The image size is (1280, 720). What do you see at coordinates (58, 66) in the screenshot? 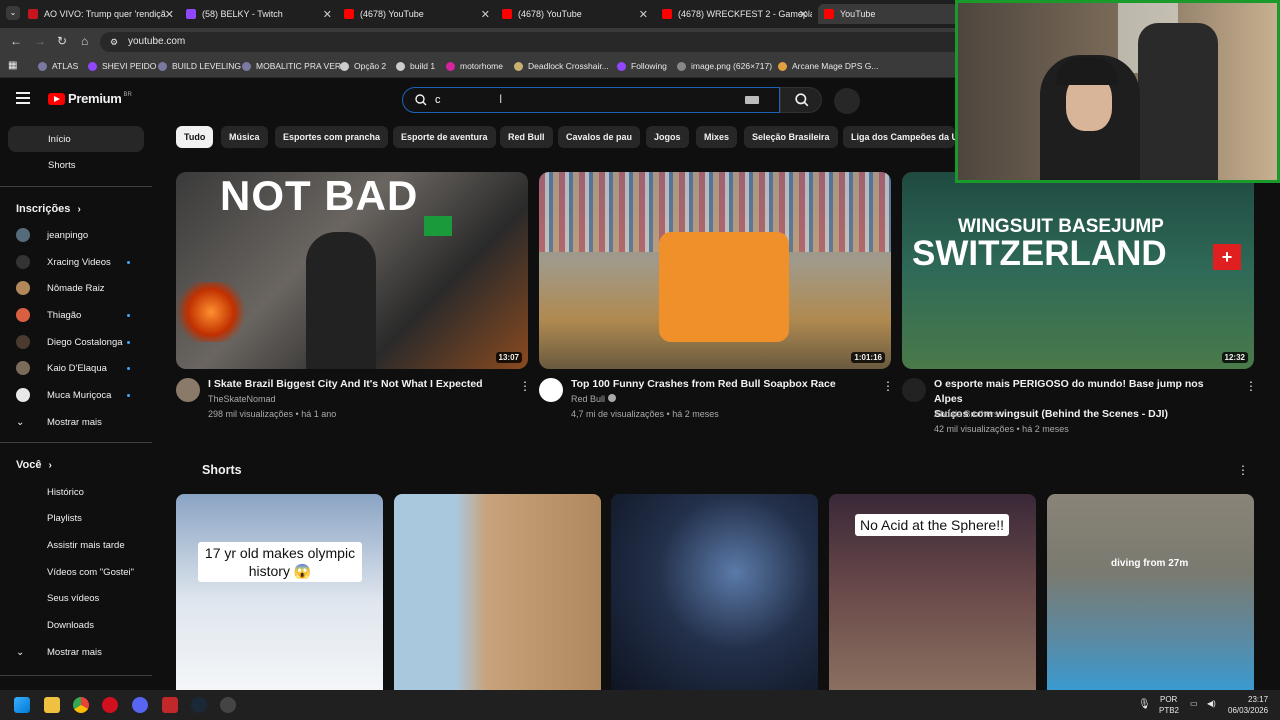
I see `bookmark-item: ATLAS` at bounding box center [58, 66].